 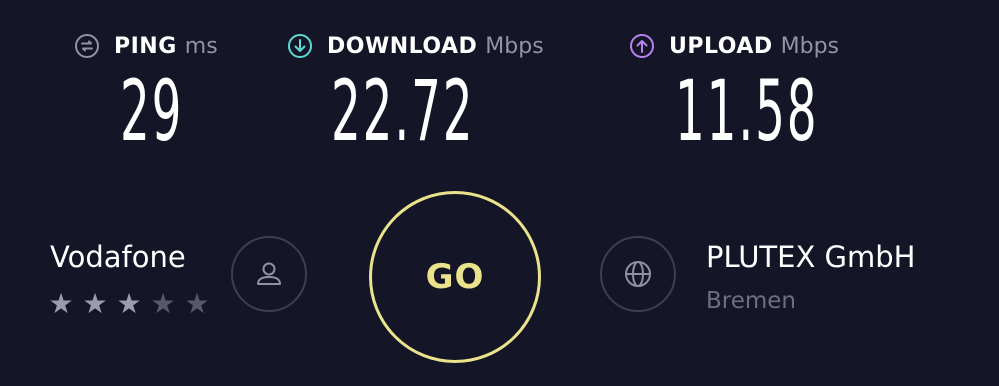 I want to click on download-metric: DOWNLOAD Mbps 22.72, so click(x=415, y=93).